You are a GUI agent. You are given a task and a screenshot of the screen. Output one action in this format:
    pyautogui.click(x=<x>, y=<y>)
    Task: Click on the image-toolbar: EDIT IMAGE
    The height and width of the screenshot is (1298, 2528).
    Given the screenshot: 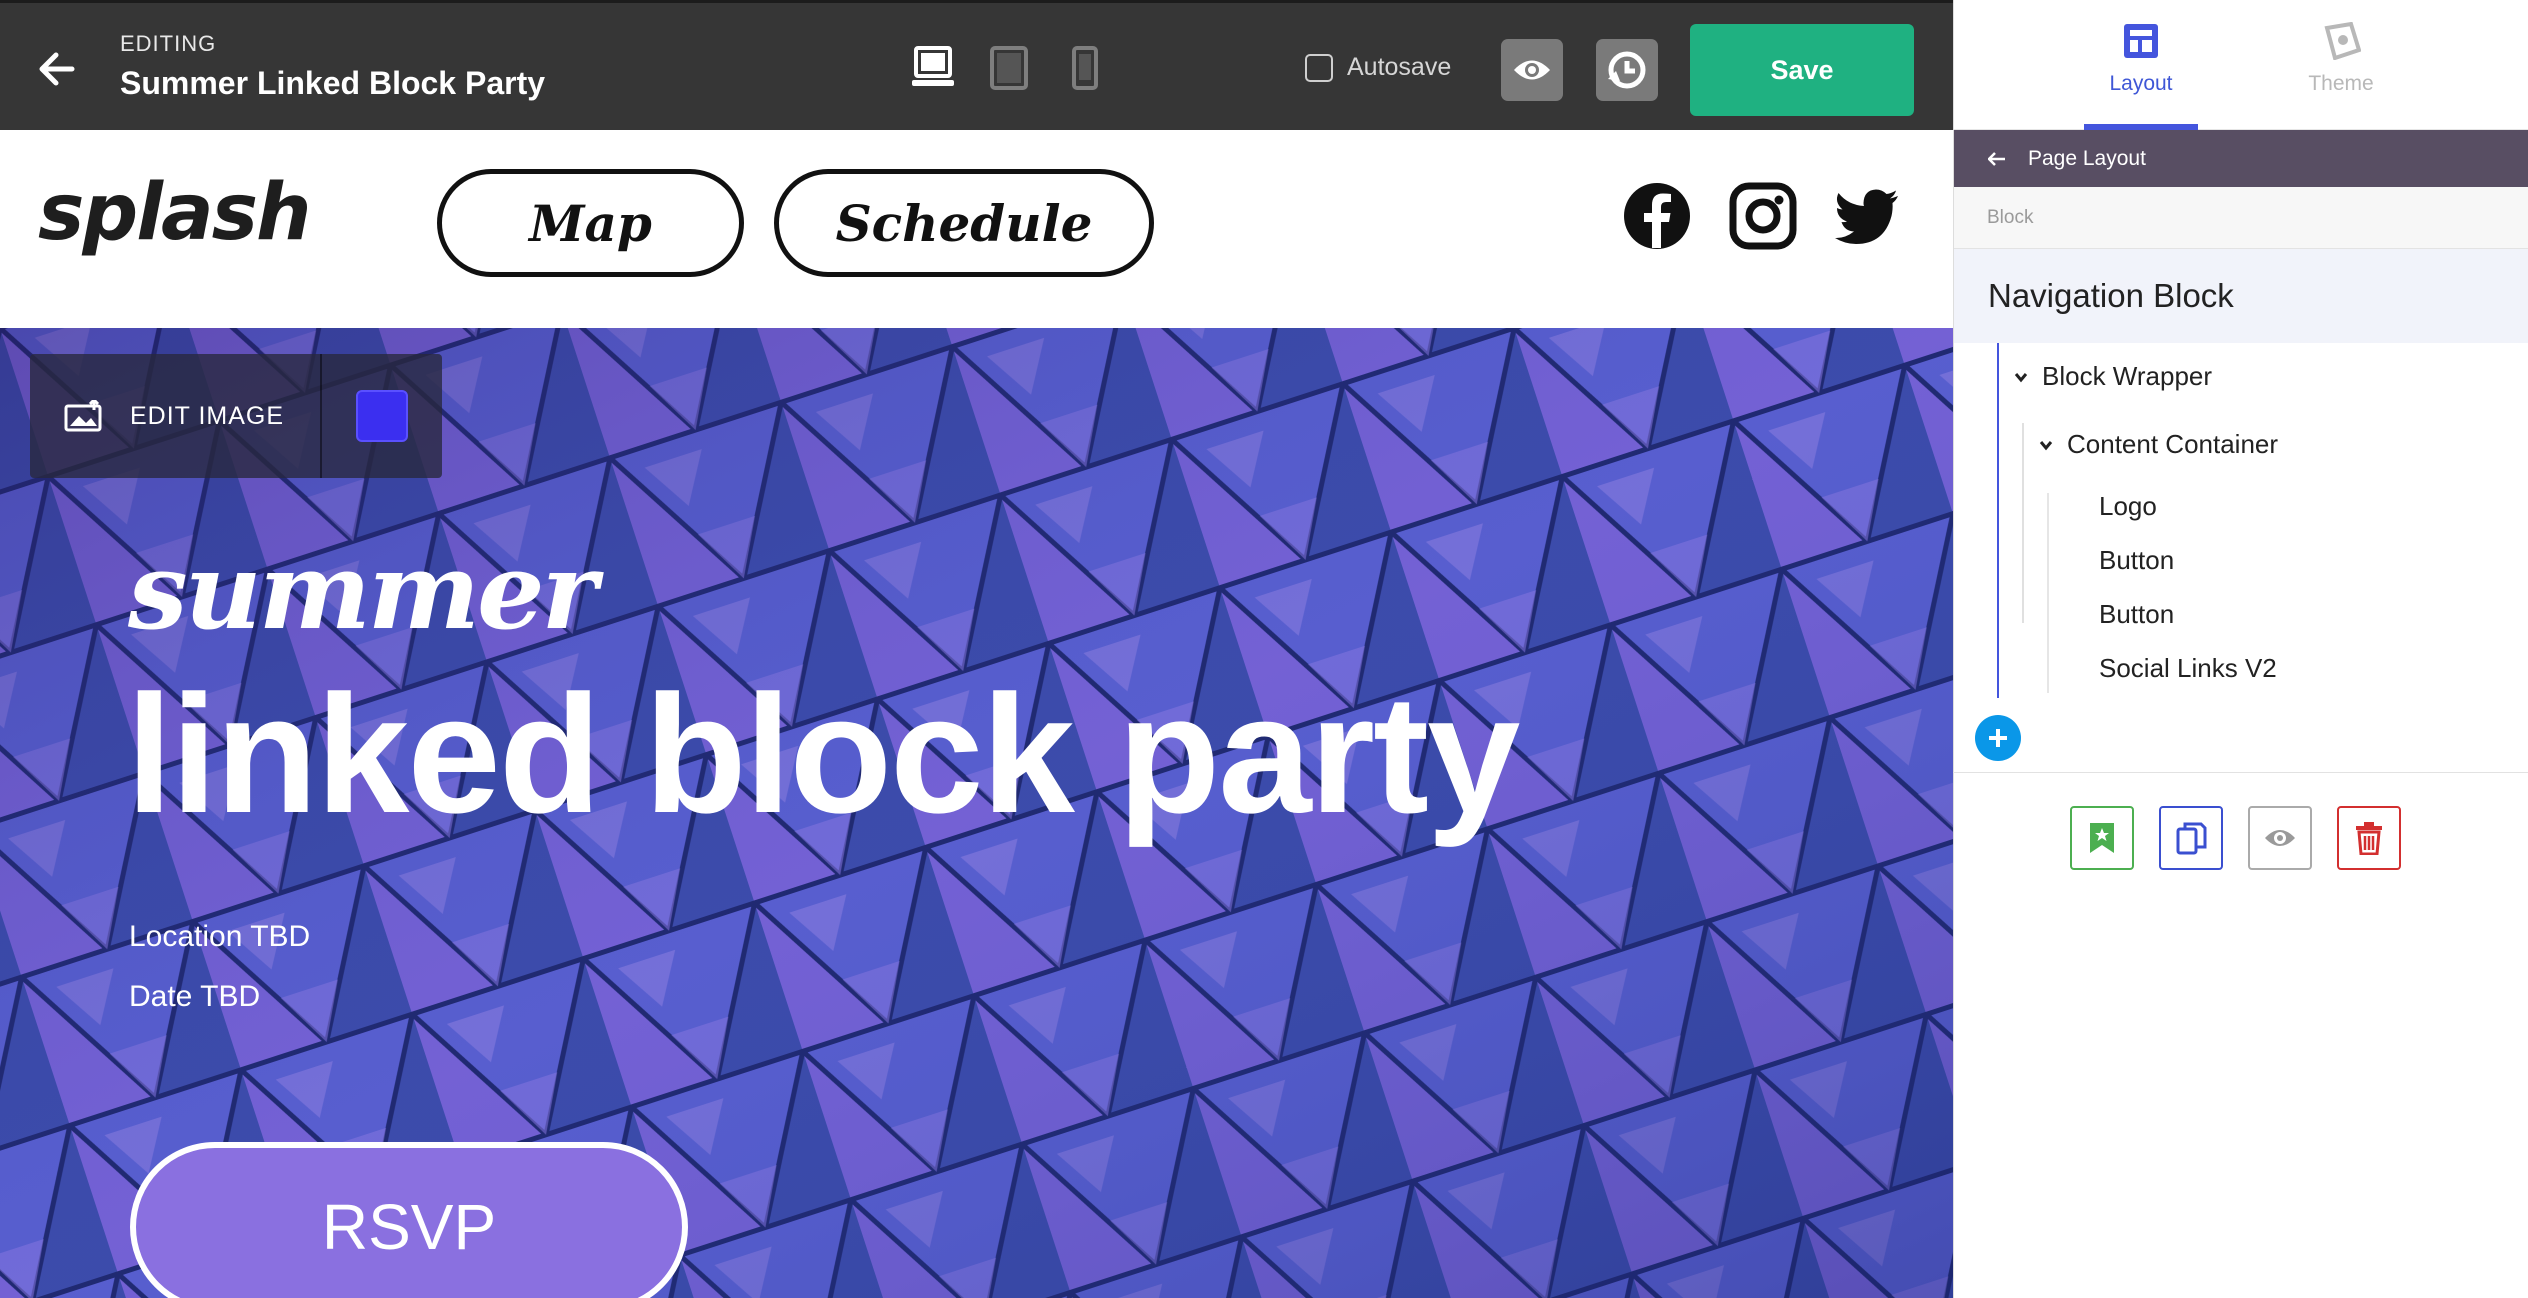 What is the action you would take?
    pyautogui.click(x=236, y=416)
    